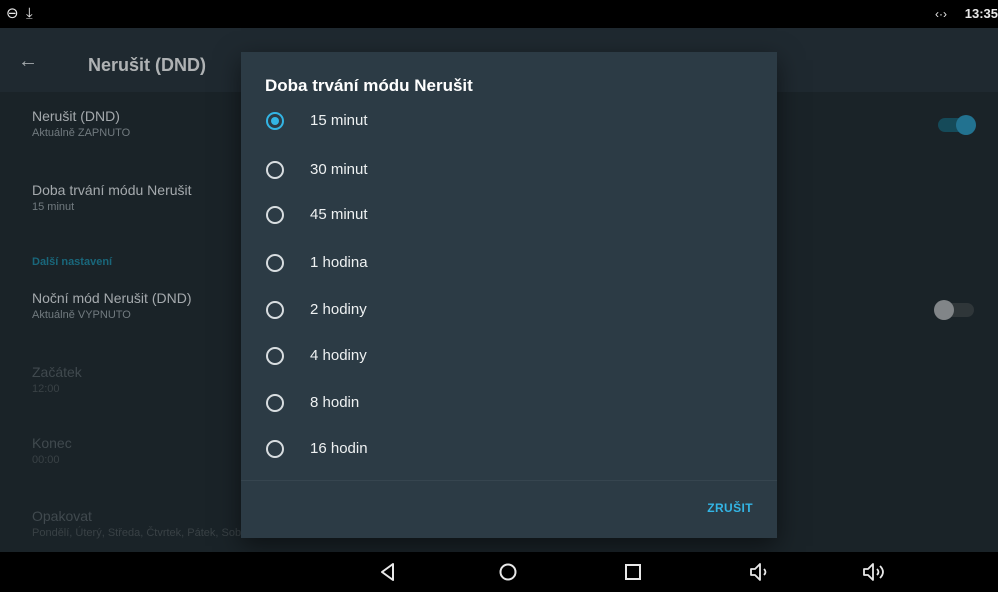 This screenshot has width=998, height=592. Describe the element at coordinates (509, 355) in the screenshot. I see `duration-option: 4 hodiny` at that location.